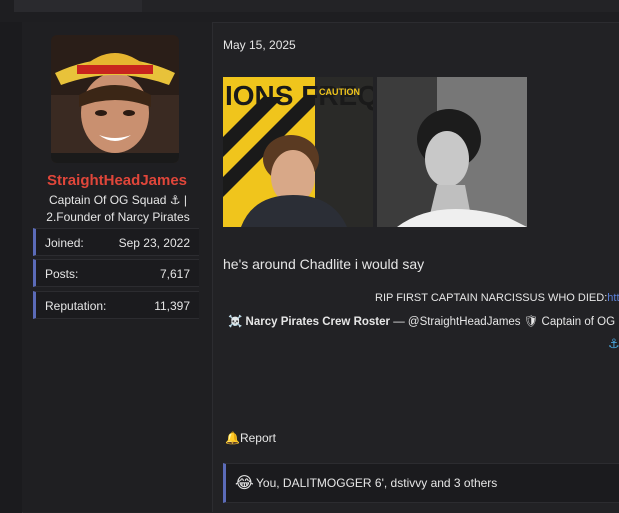 Image resolution: width=619 pixels, height=513 pixels. Describe the element at coordinates (118, 200) in the screenshot. I see `user-title-line1: Captain Of OG Squad ⚓ |` at that location.